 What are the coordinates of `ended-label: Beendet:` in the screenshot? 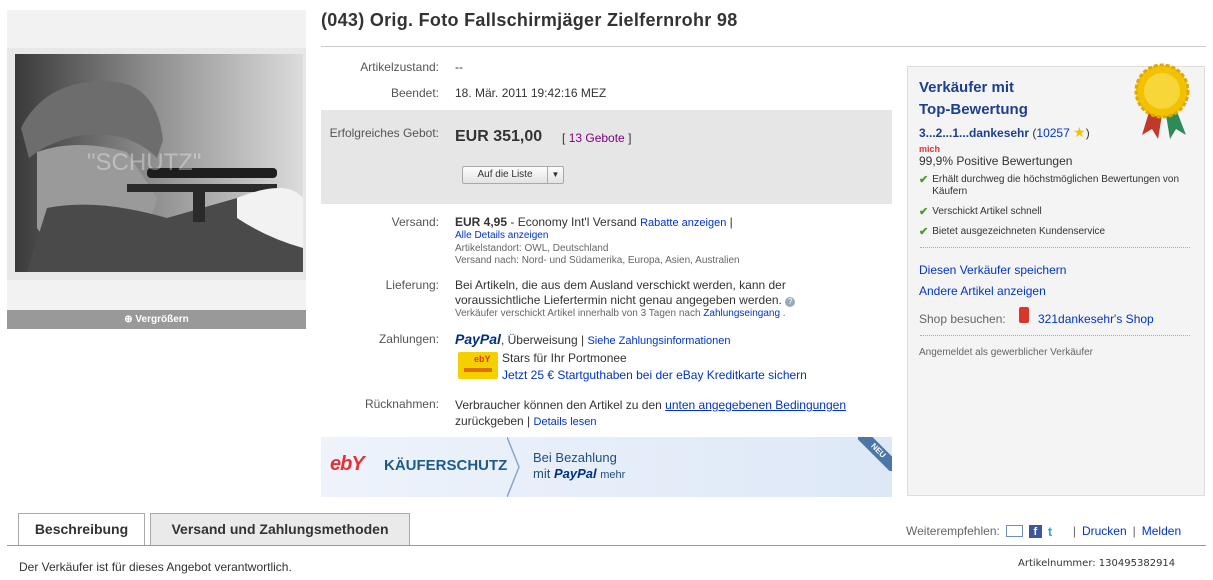 It's located at (414, 93).